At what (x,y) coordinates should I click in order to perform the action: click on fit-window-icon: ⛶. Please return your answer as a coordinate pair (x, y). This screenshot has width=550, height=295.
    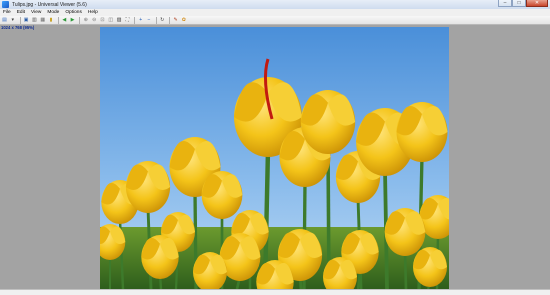
    Looking at the image, I should click on (127, 20).